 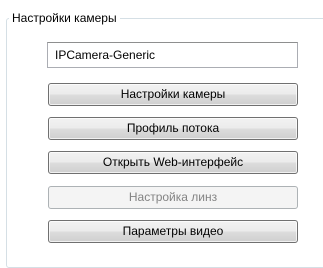 What do you see at coordinates (173, 231) in the screenshot?
I see `video-parameters-button: Параметры видео` at bounding box center [173, 231].